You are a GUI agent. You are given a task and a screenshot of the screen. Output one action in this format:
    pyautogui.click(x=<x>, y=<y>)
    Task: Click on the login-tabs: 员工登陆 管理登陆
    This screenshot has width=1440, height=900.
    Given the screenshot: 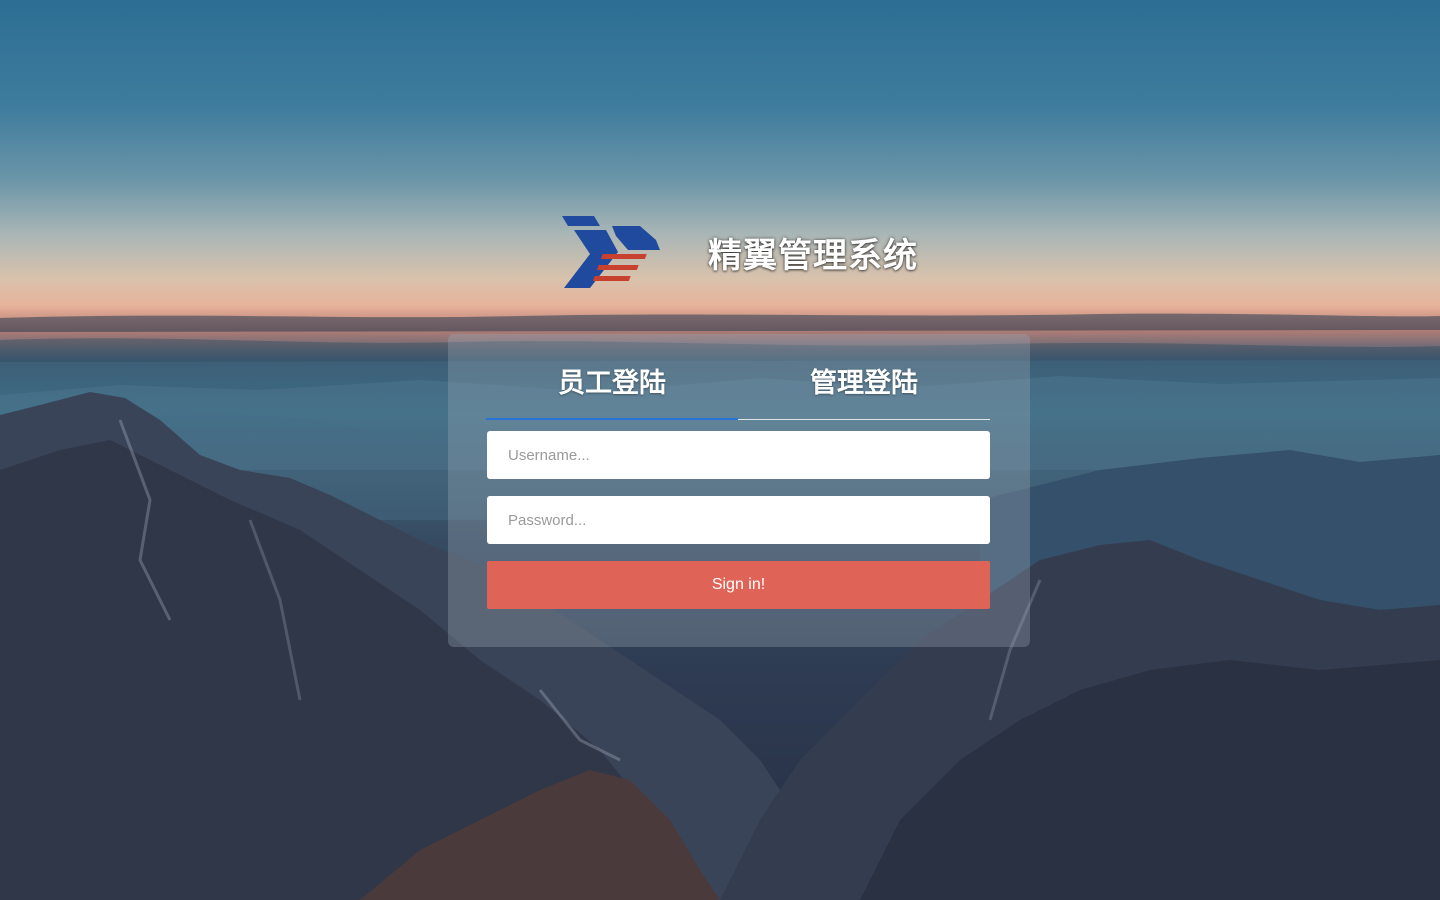 What is the action you would take?
    pyautogui.click(x=738, y=387)
    